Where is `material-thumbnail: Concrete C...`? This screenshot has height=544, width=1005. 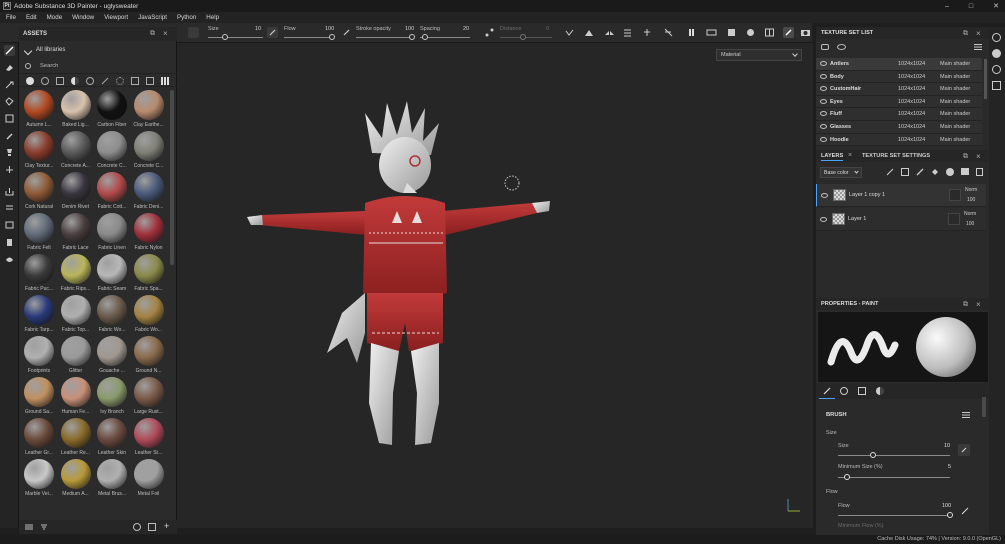 material-thumbnail: Concrete C... is located at coordinates (112, 152).